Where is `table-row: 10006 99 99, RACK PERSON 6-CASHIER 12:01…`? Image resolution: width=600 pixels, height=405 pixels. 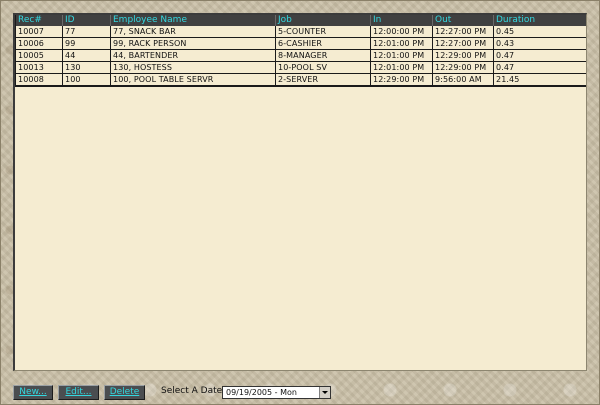
table-row: 10006 99 99, RACK PERSON 6-CASHIER 12:01… is located at coordinates (300, 43).